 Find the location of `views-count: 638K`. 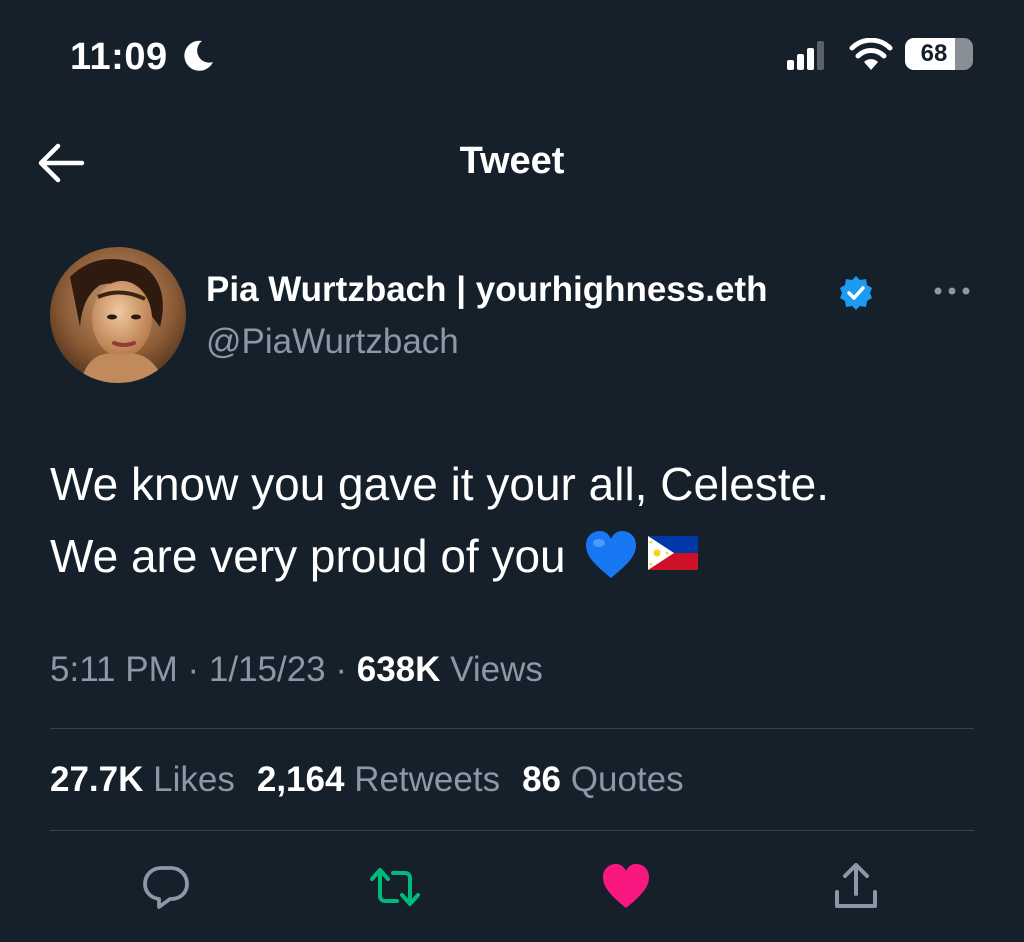

views-count: 638K is located at coordinates (398, 669).